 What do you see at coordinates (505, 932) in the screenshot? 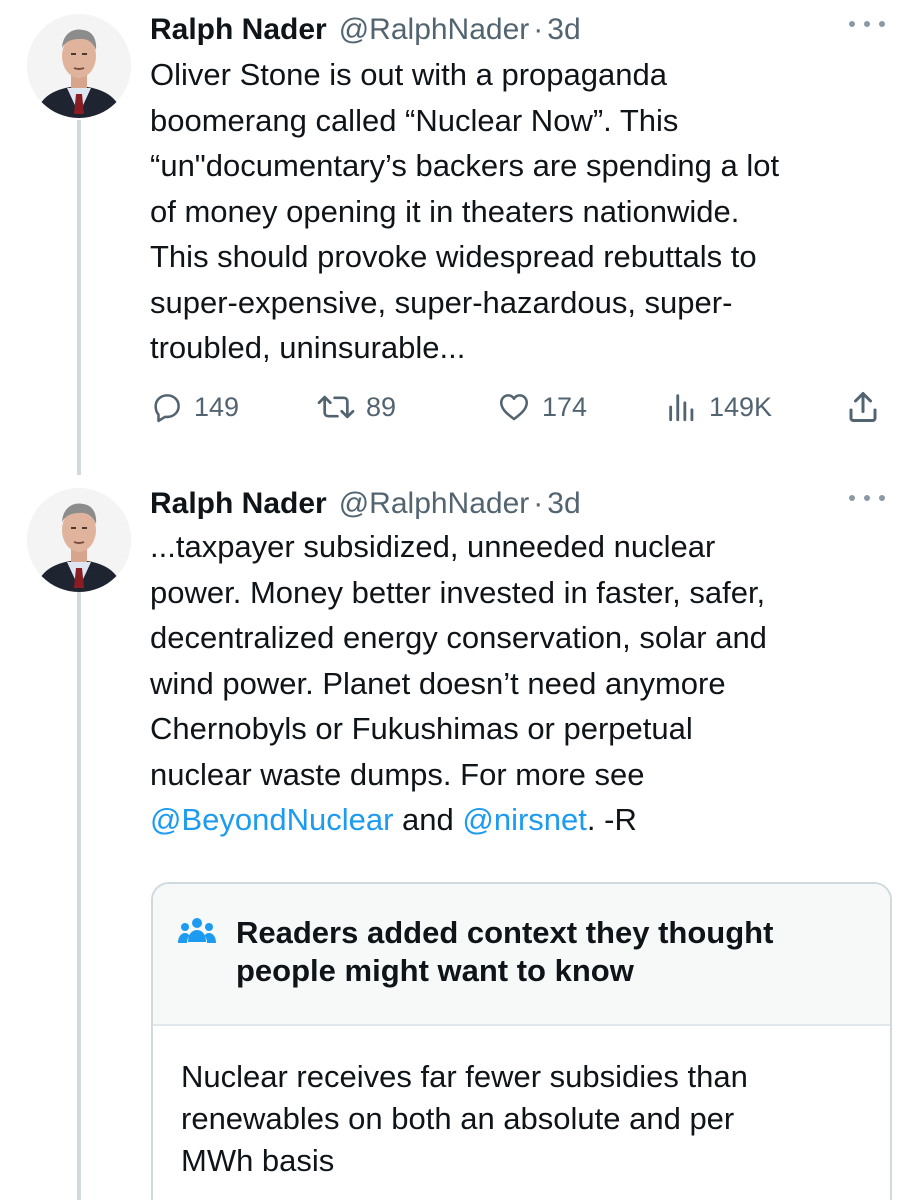
I see `note-title-line: Readers added context they thought` at bounding box center [505, 932].